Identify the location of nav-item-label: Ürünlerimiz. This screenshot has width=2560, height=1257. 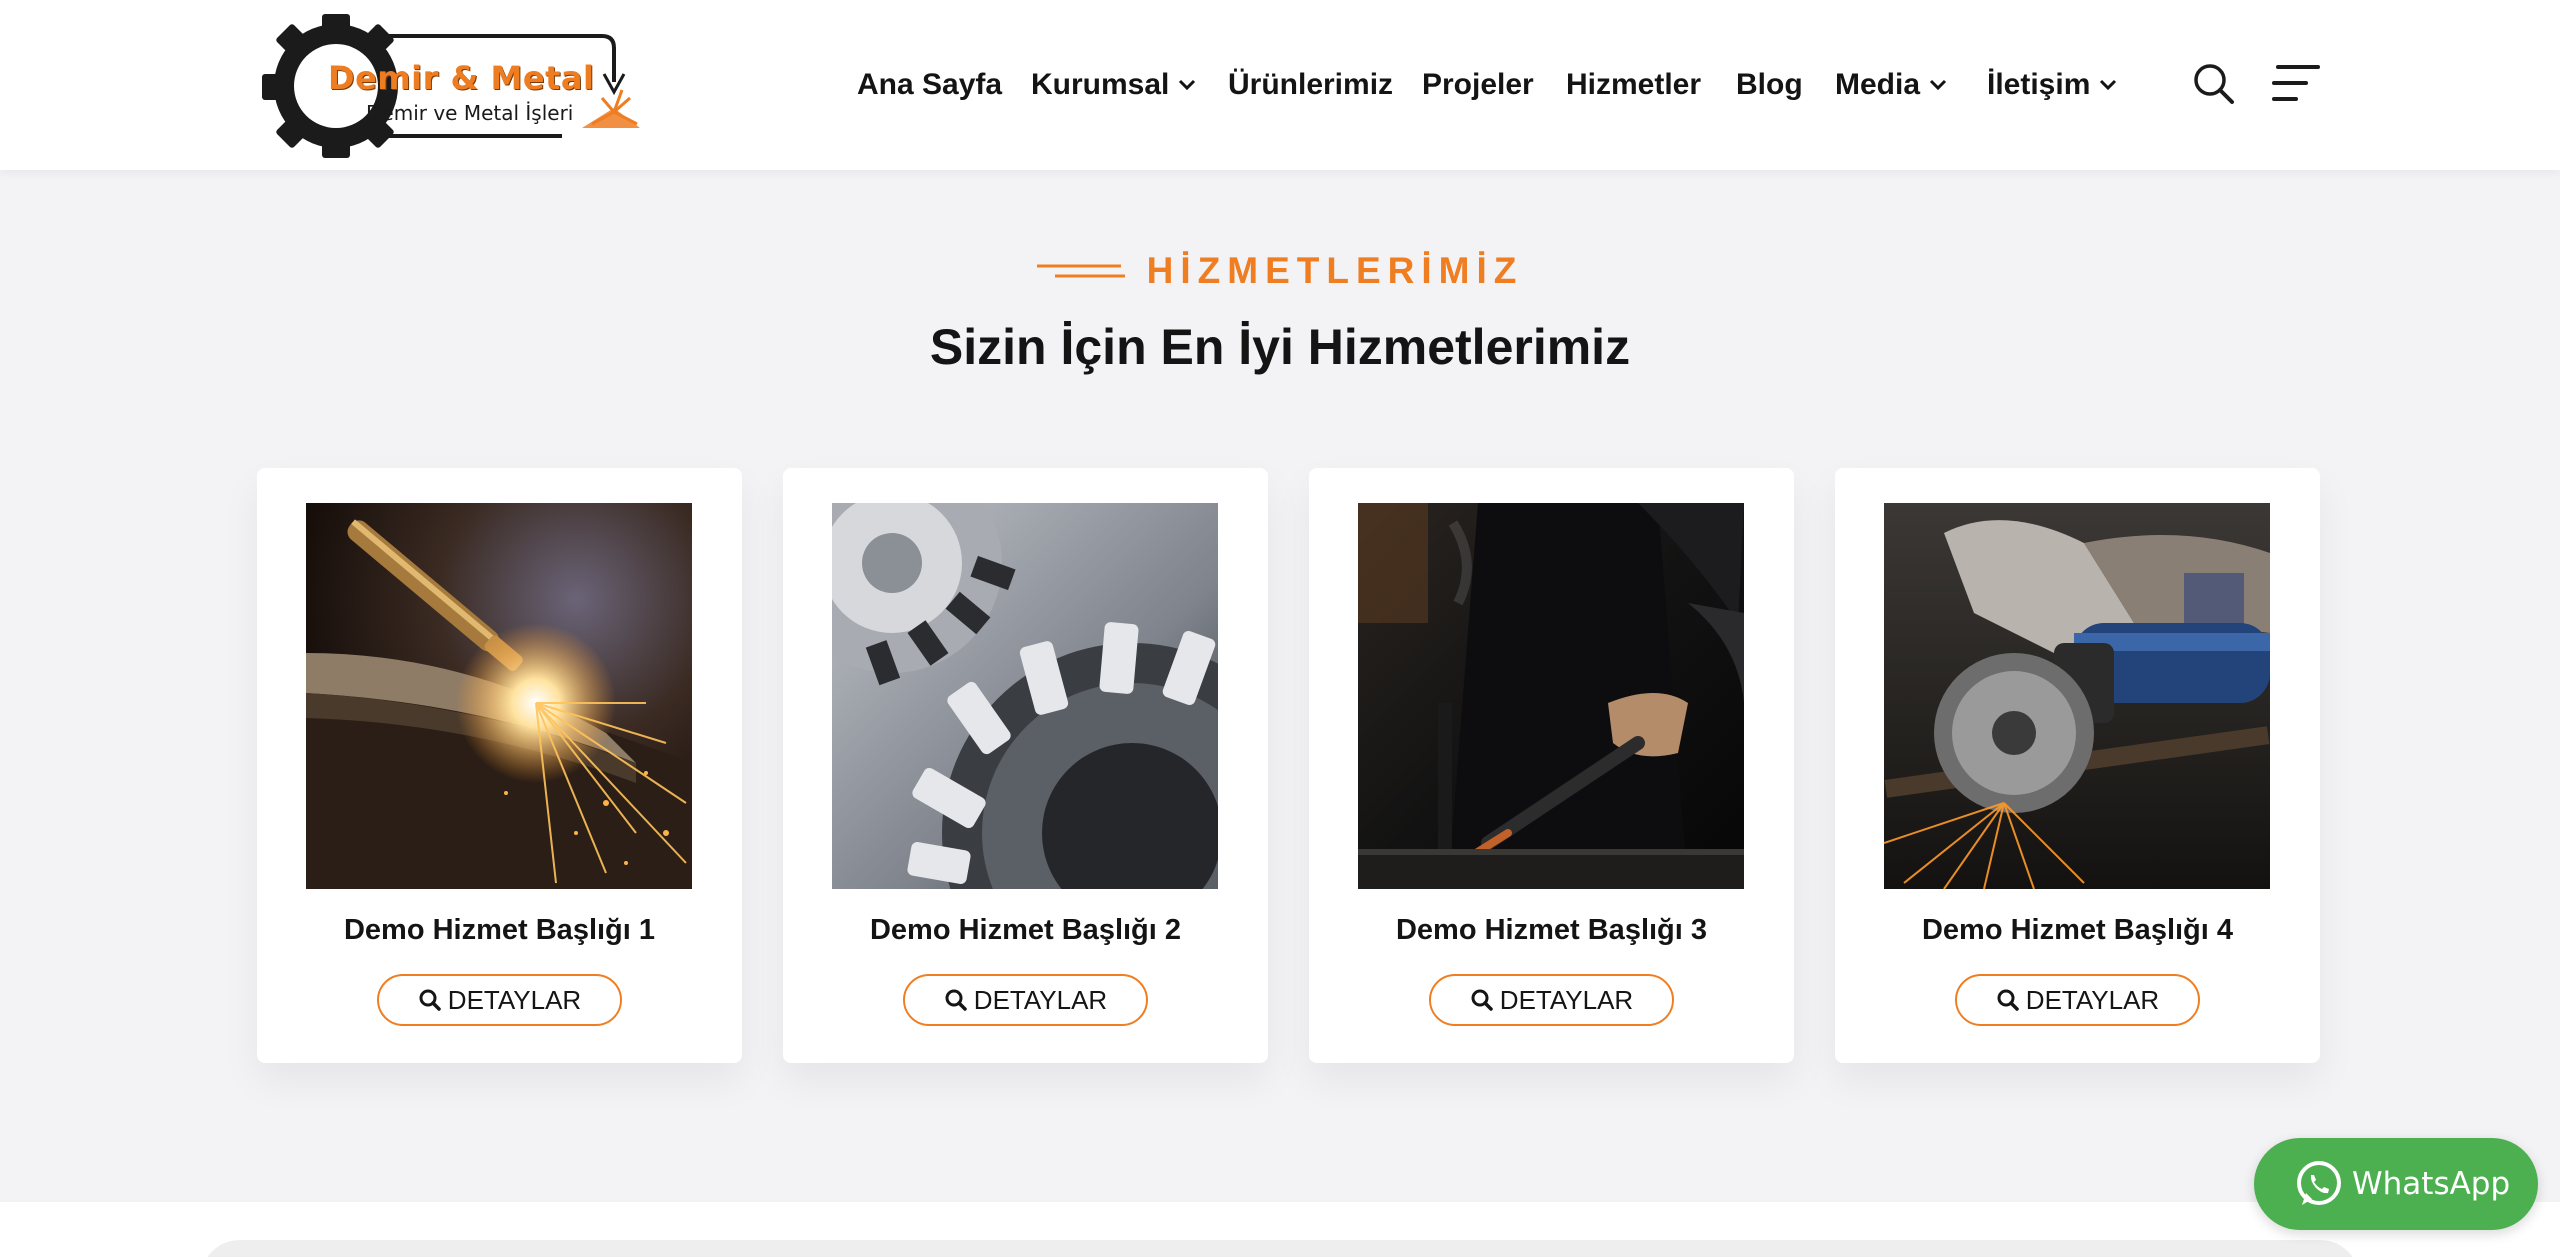
(1311, 84).